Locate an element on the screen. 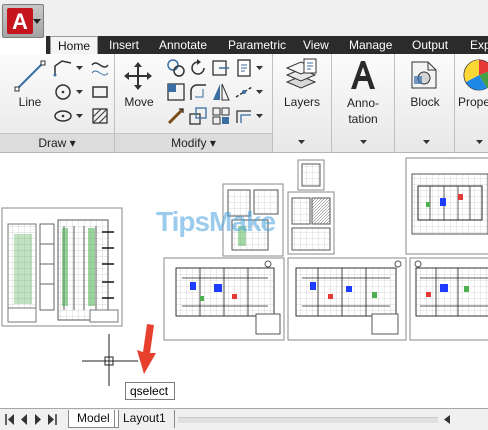  spline-icon is located at coordinates (100, 68).